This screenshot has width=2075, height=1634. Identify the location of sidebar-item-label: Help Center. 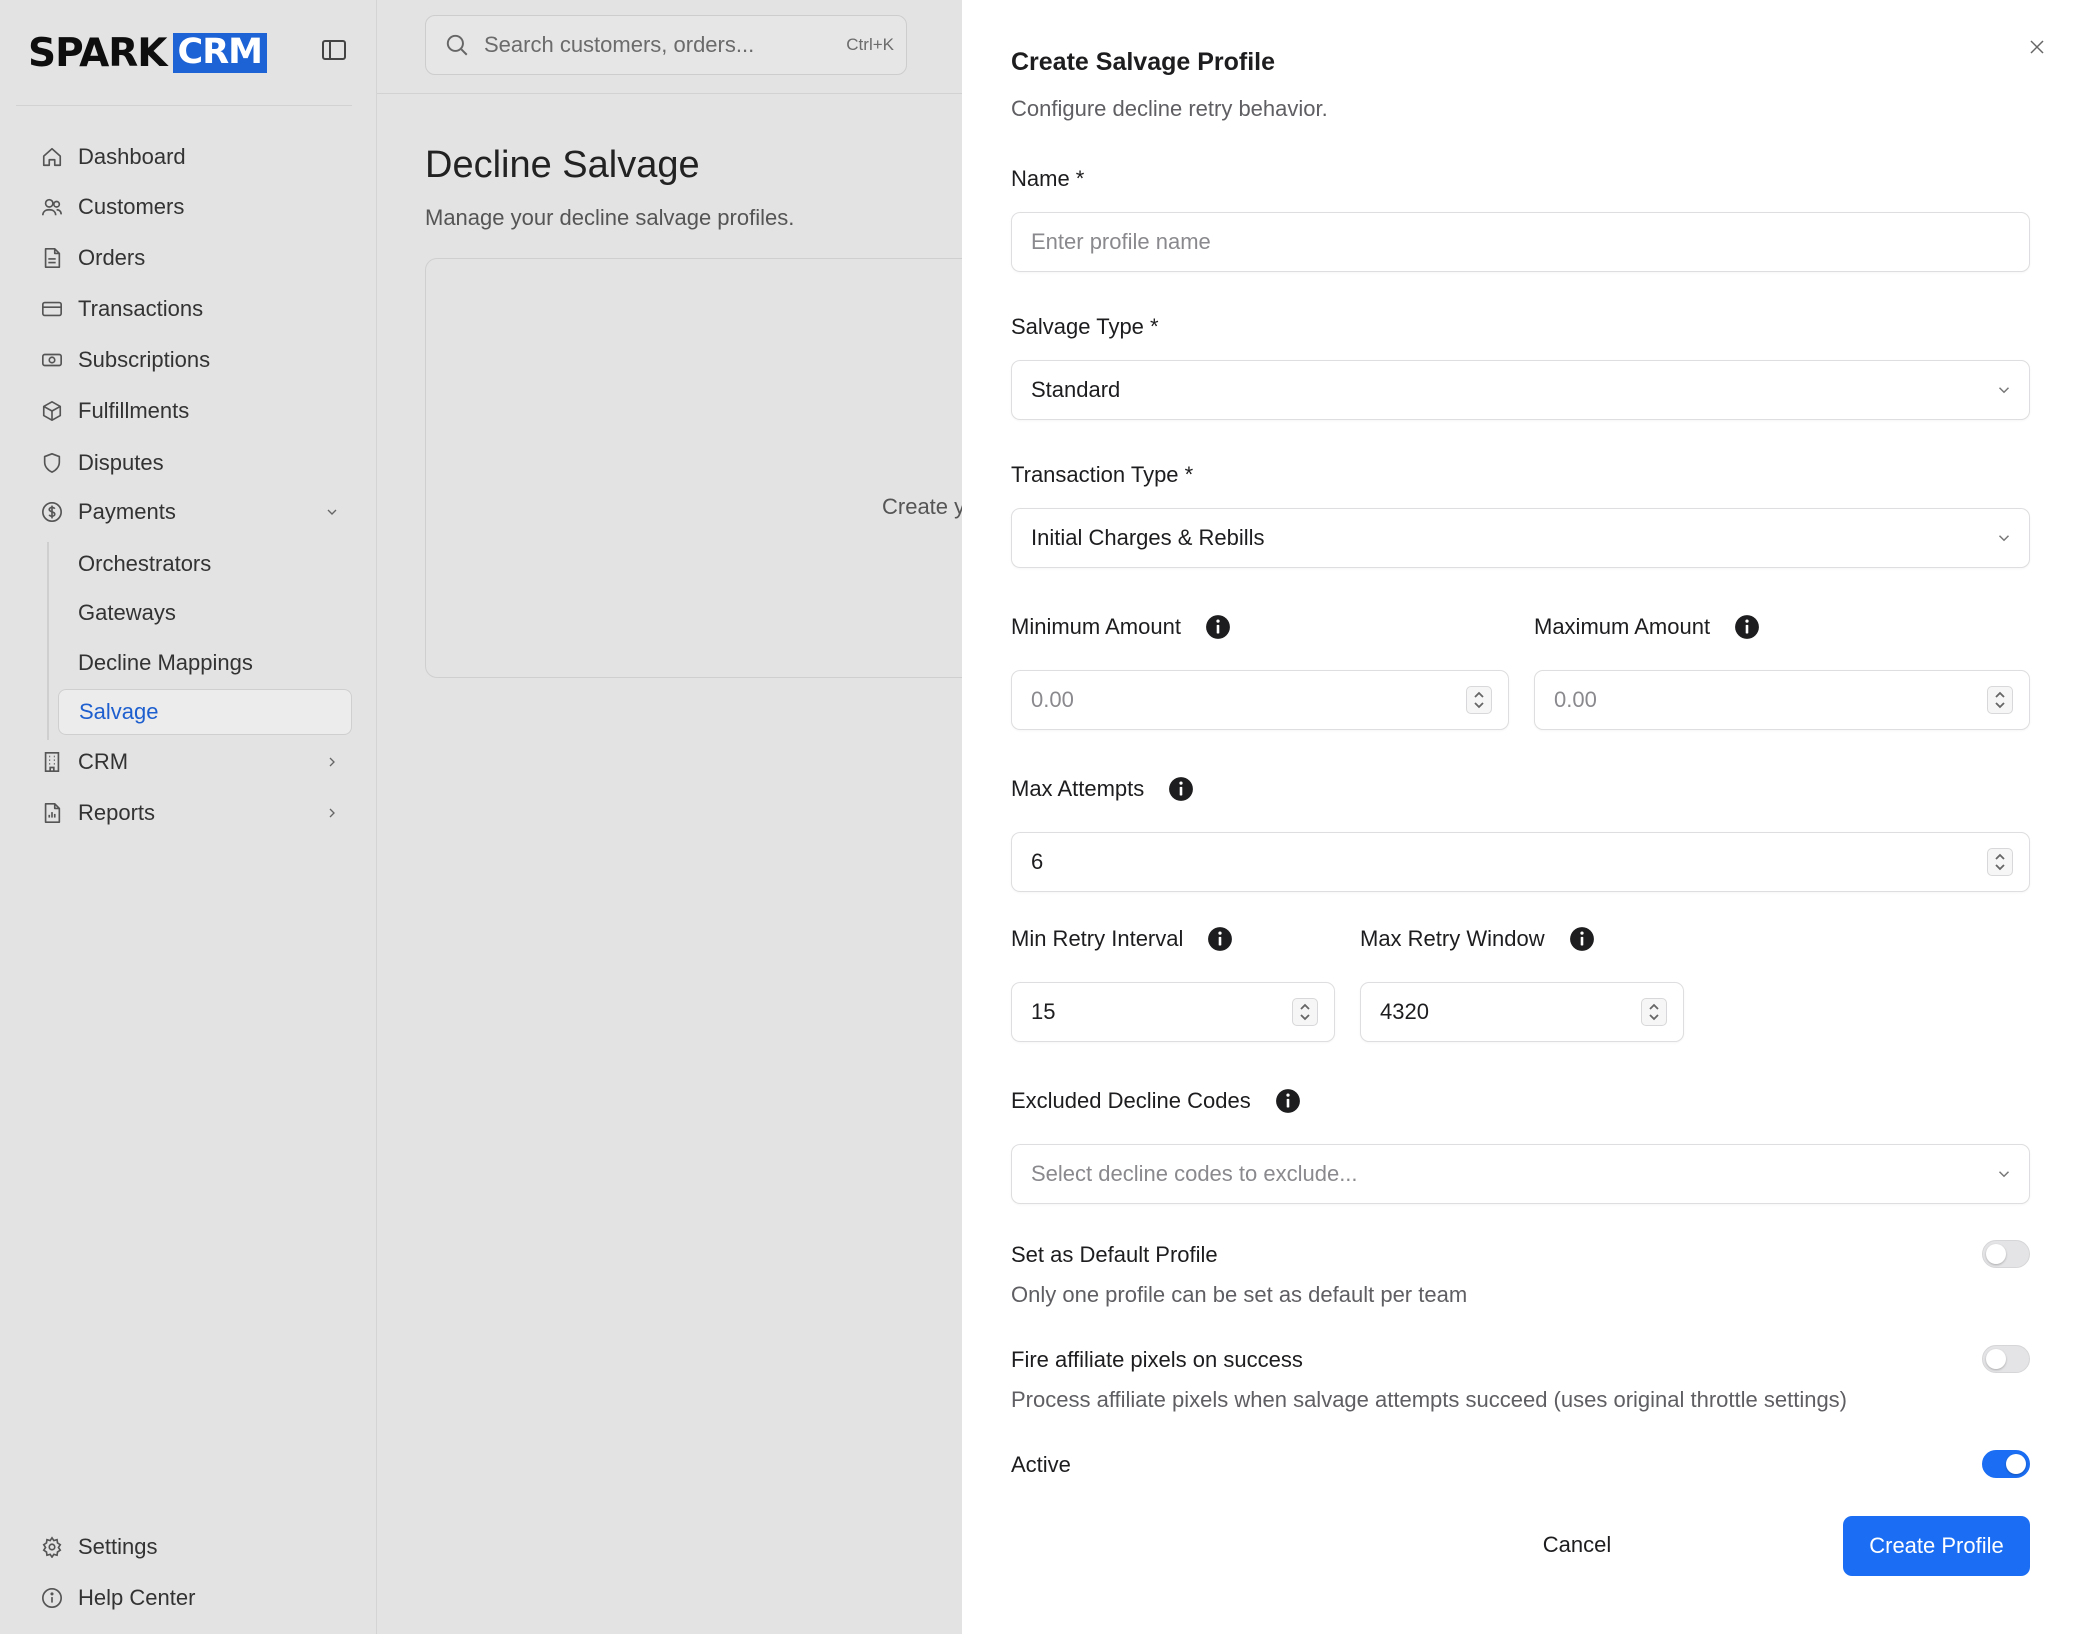
(137, 1597).